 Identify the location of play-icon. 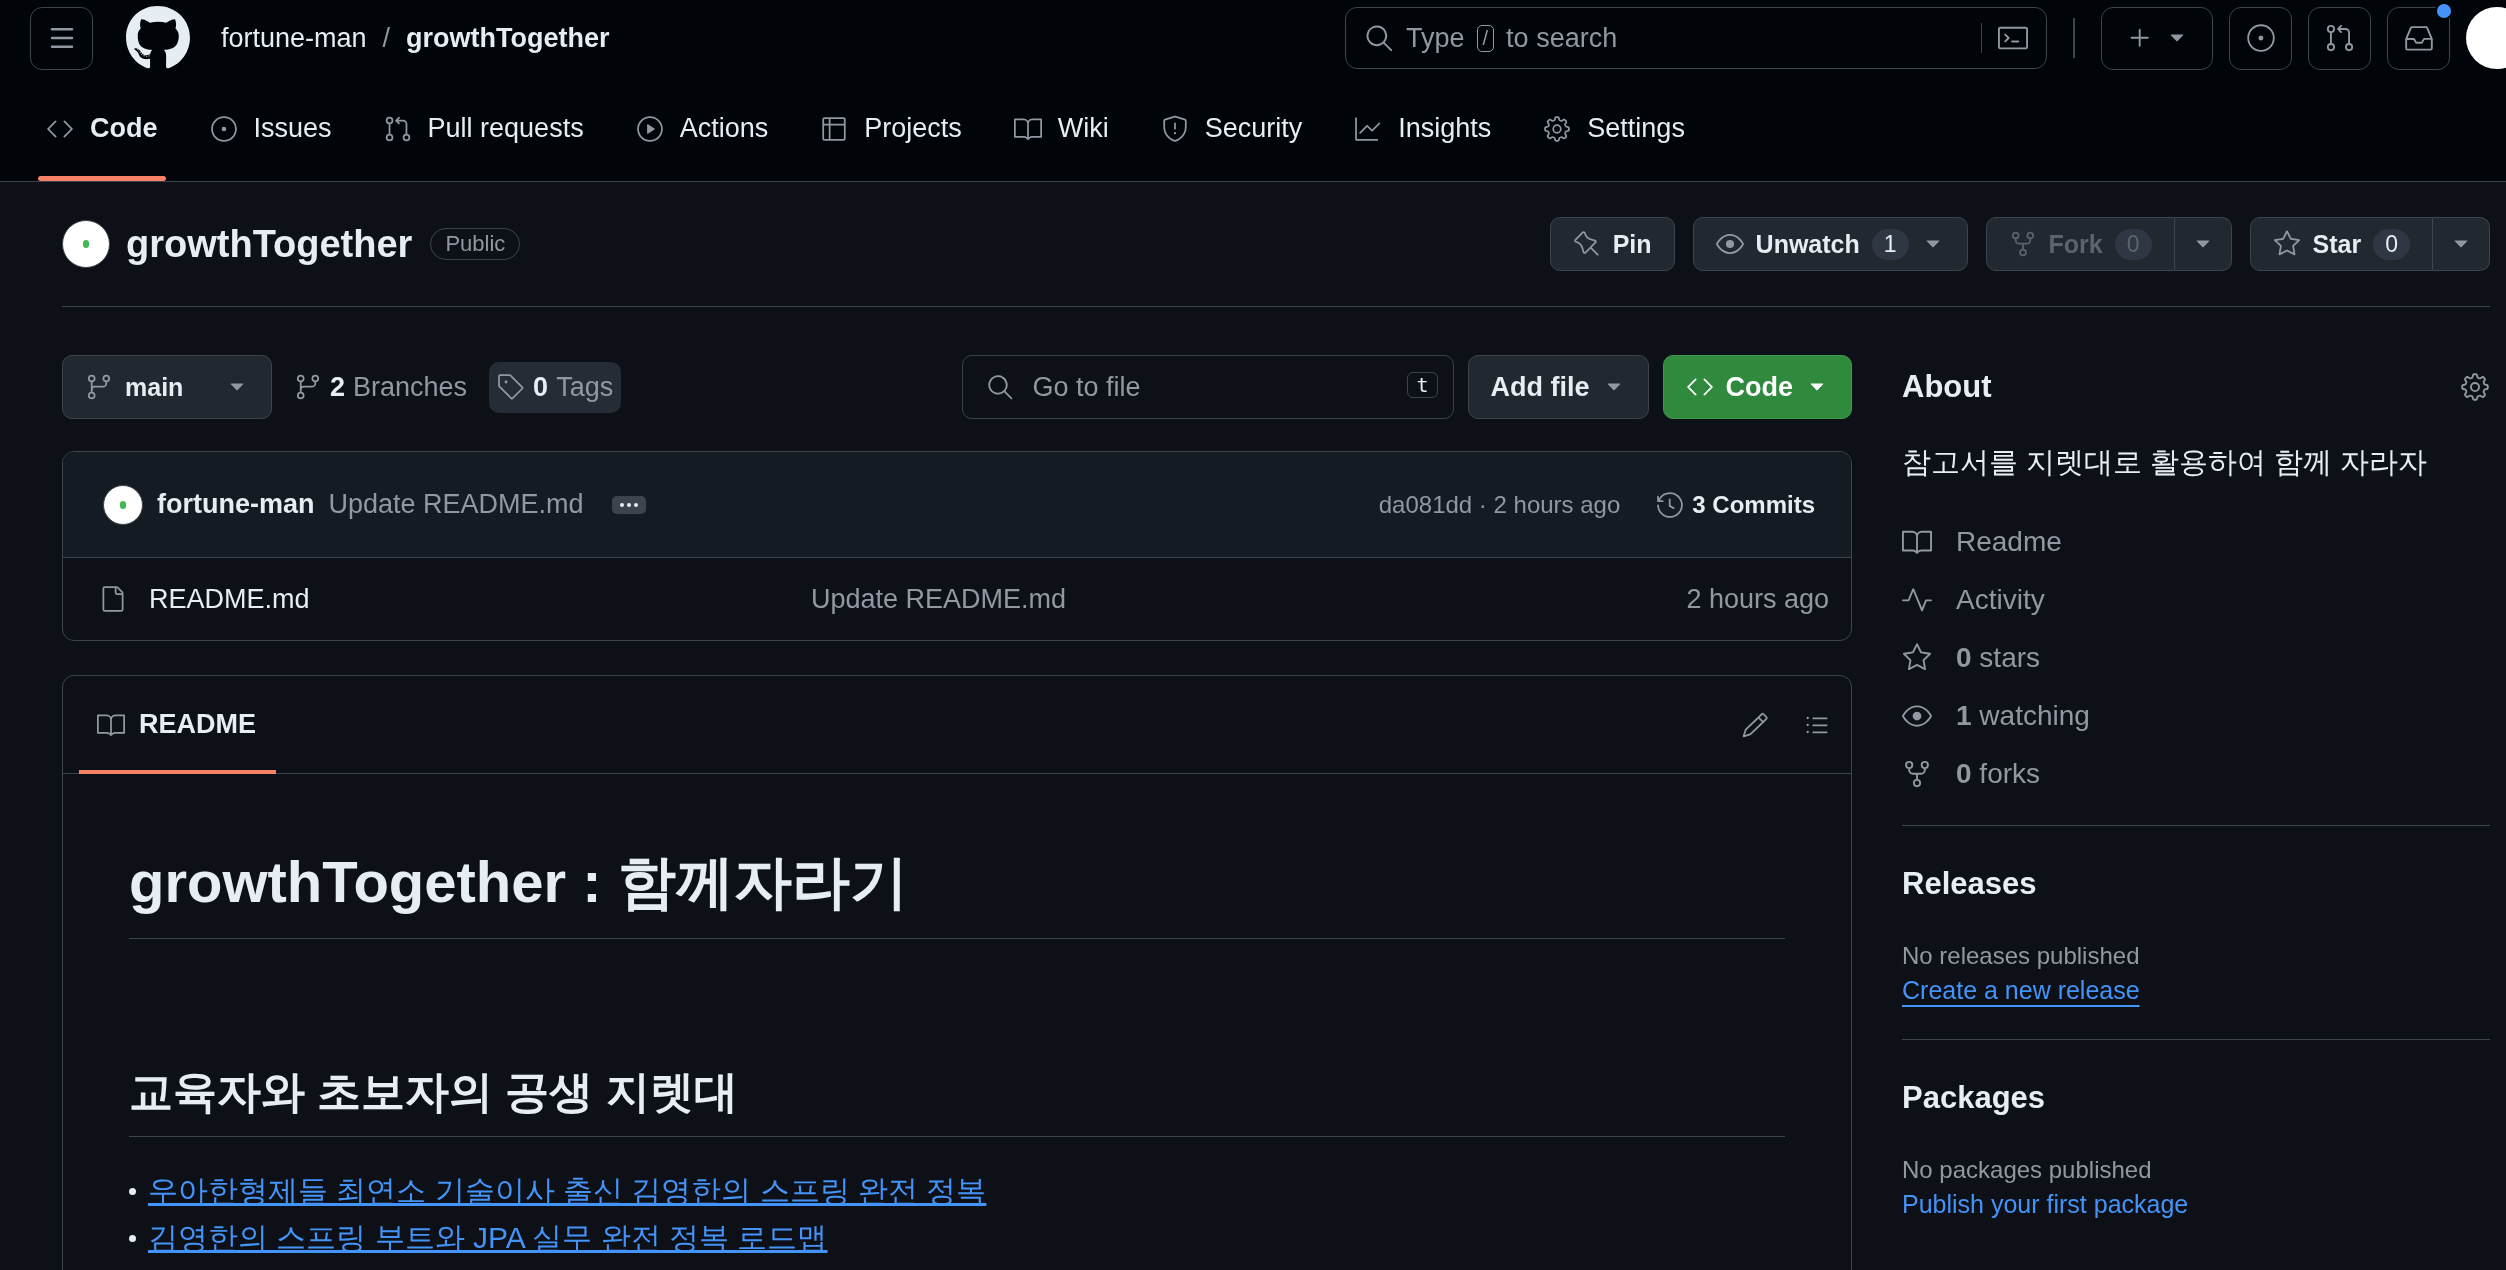
(649, 128).